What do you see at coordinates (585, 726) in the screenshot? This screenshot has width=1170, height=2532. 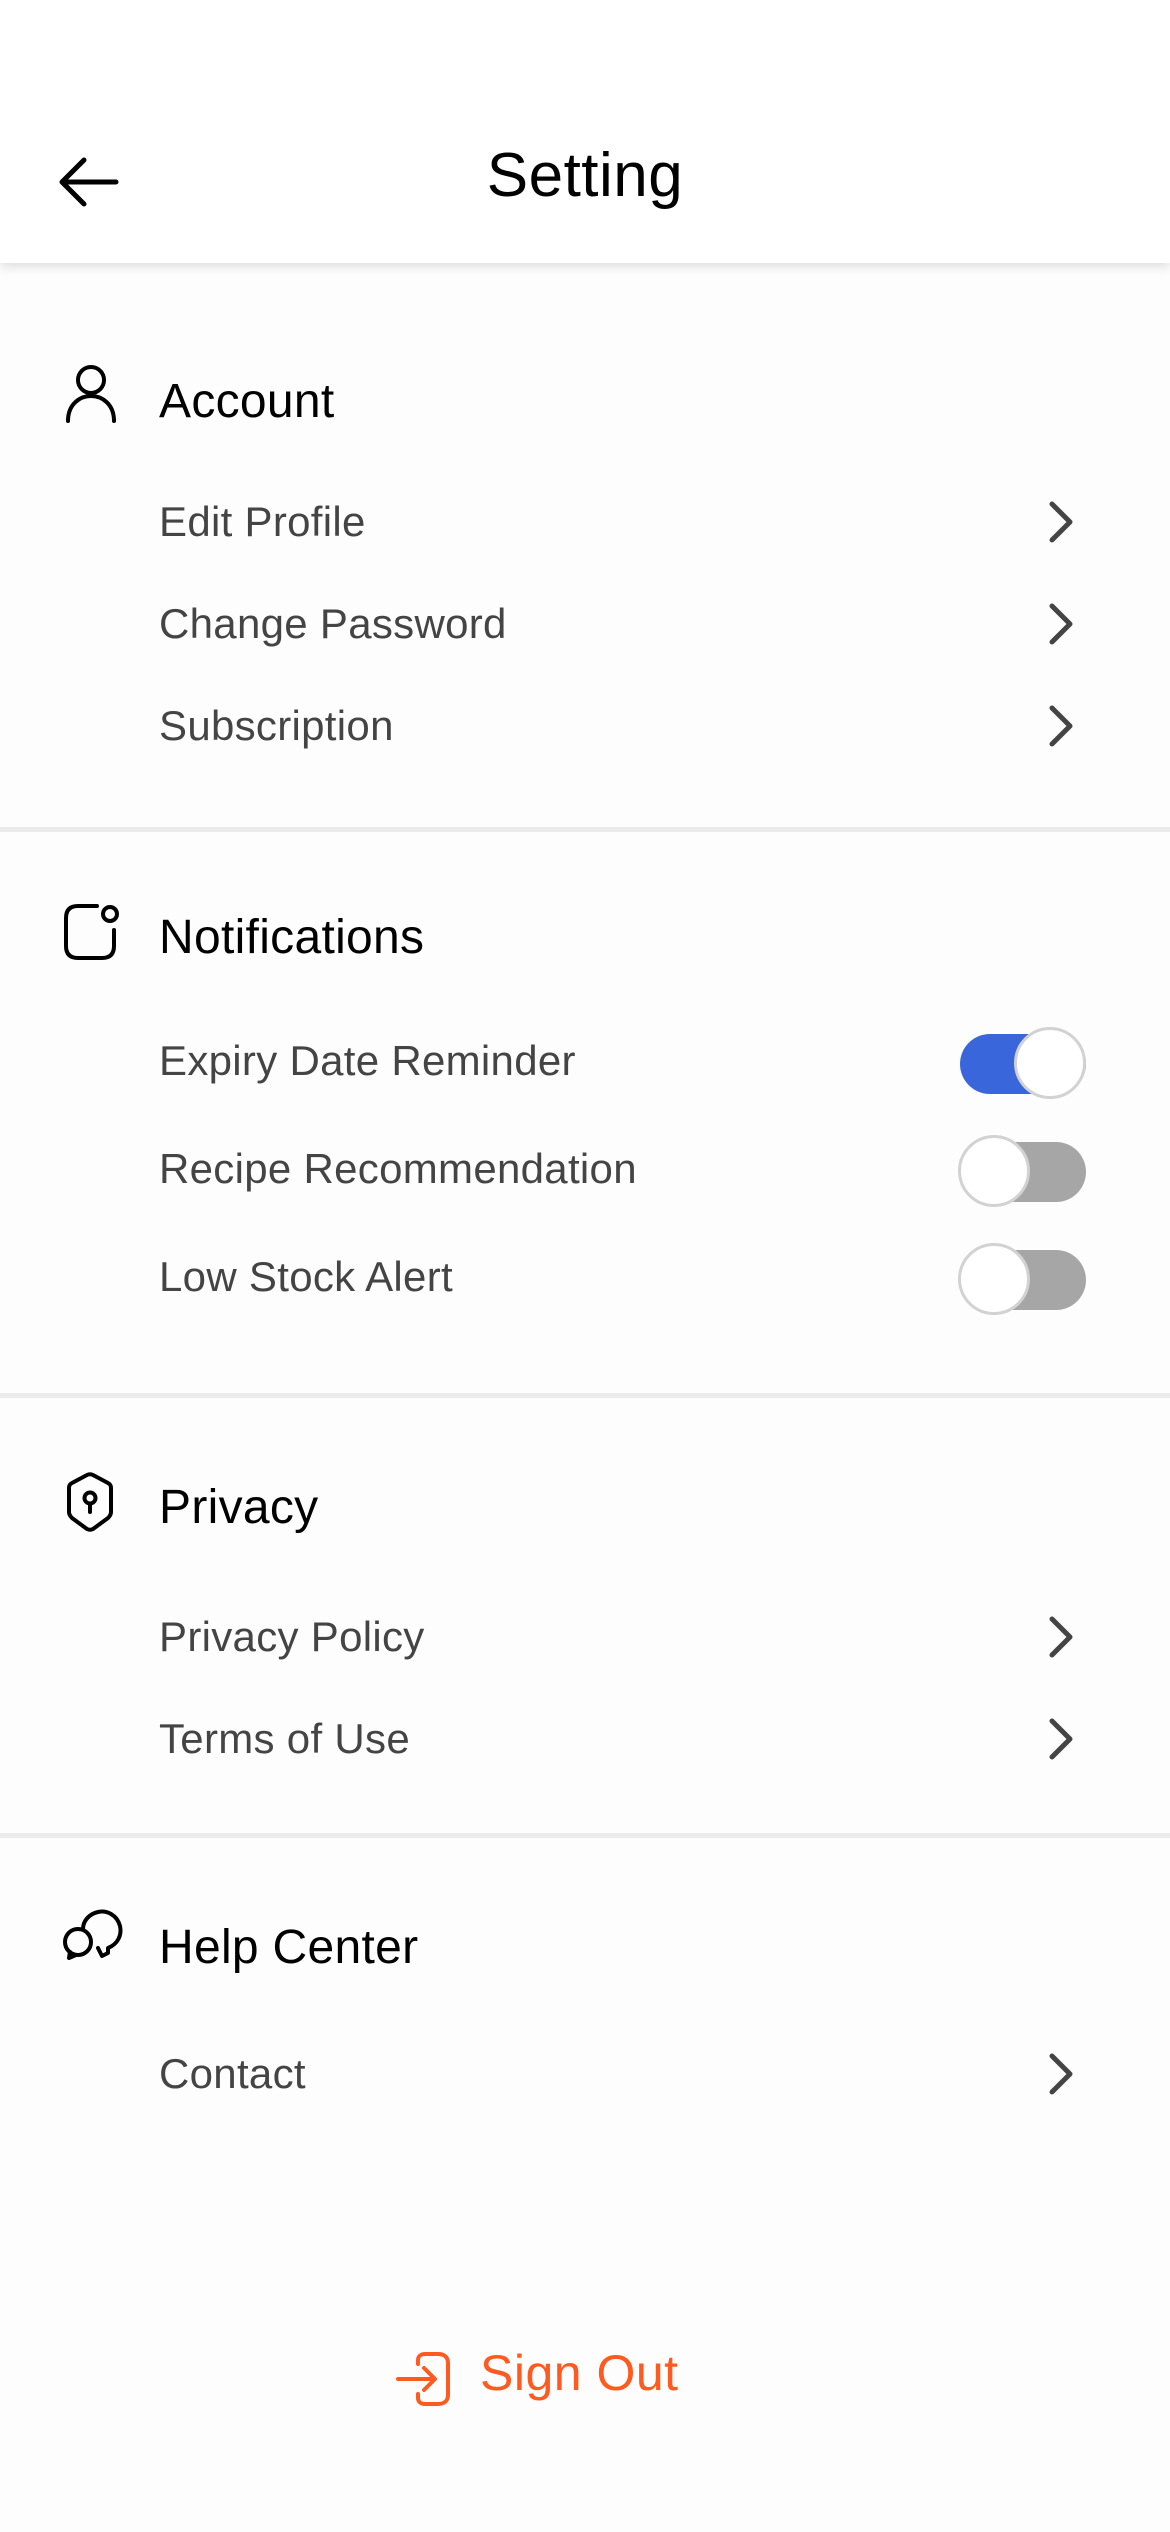 I see `subscription-row: Subscription` at bounding box center [585, 726].